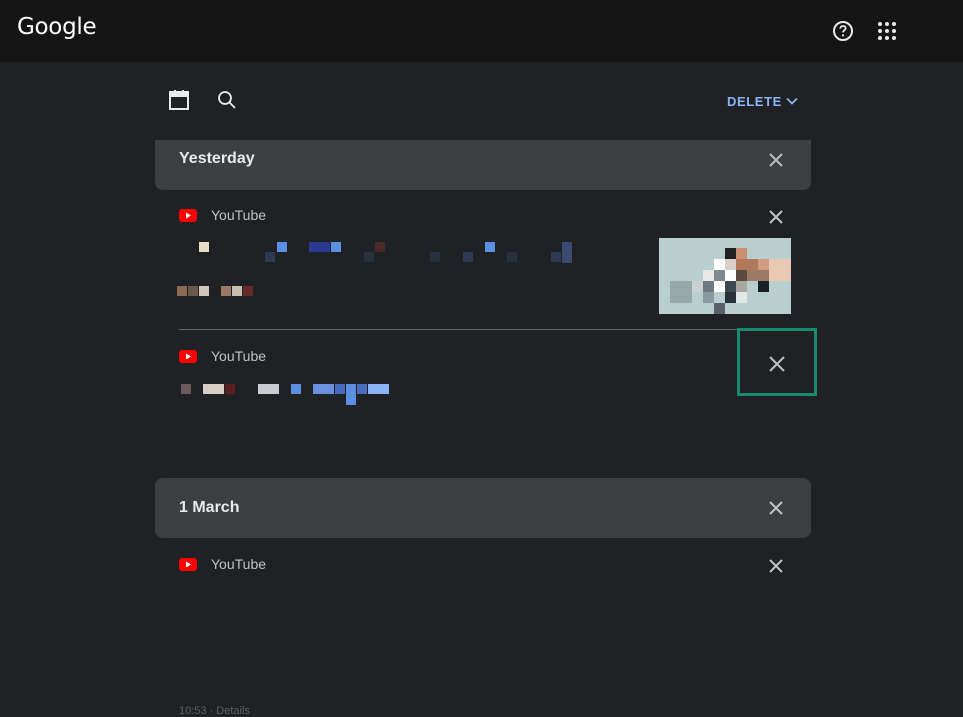 The image size is (963, 717). I want to click on chevron-down-icon, so click(792, 101).